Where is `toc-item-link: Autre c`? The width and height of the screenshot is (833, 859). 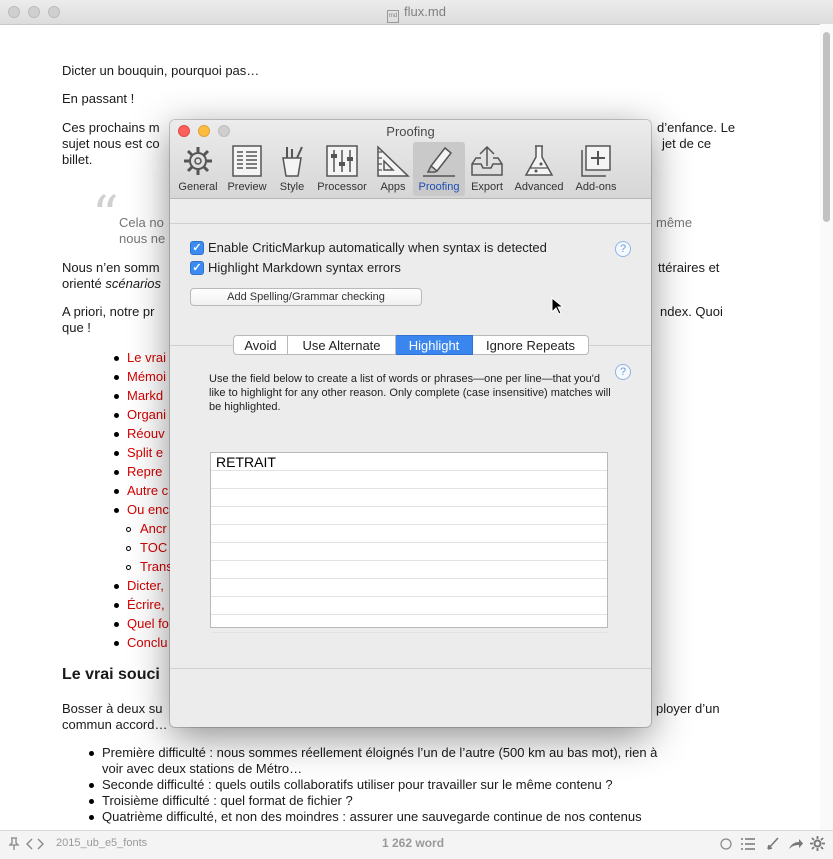
toc-item-link: Autre c is located at coordinates (147, 491).